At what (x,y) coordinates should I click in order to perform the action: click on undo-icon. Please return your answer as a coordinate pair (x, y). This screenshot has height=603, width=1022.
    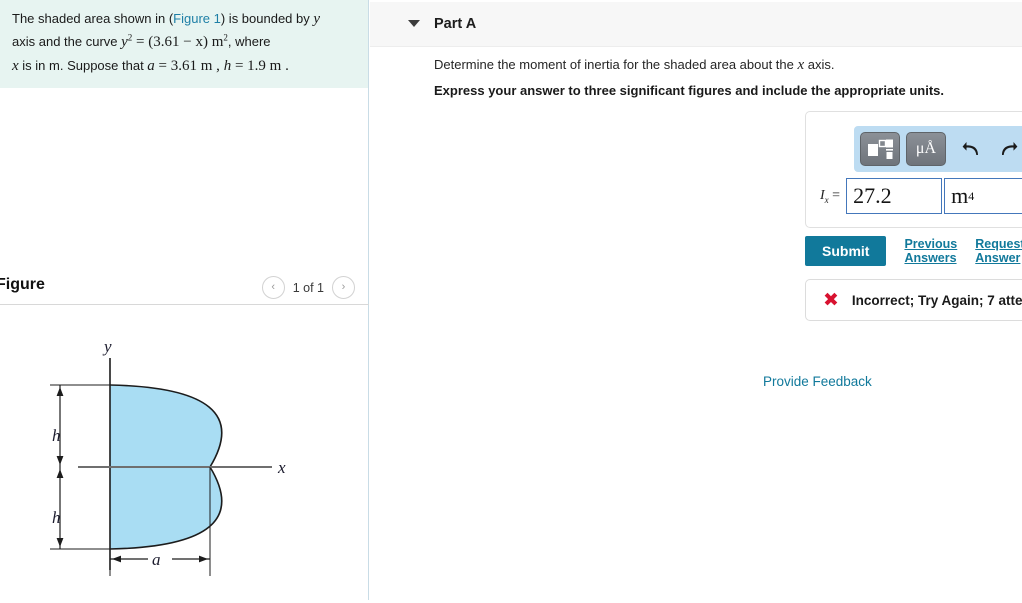
    Looking at the image, I should click on (972, 149).